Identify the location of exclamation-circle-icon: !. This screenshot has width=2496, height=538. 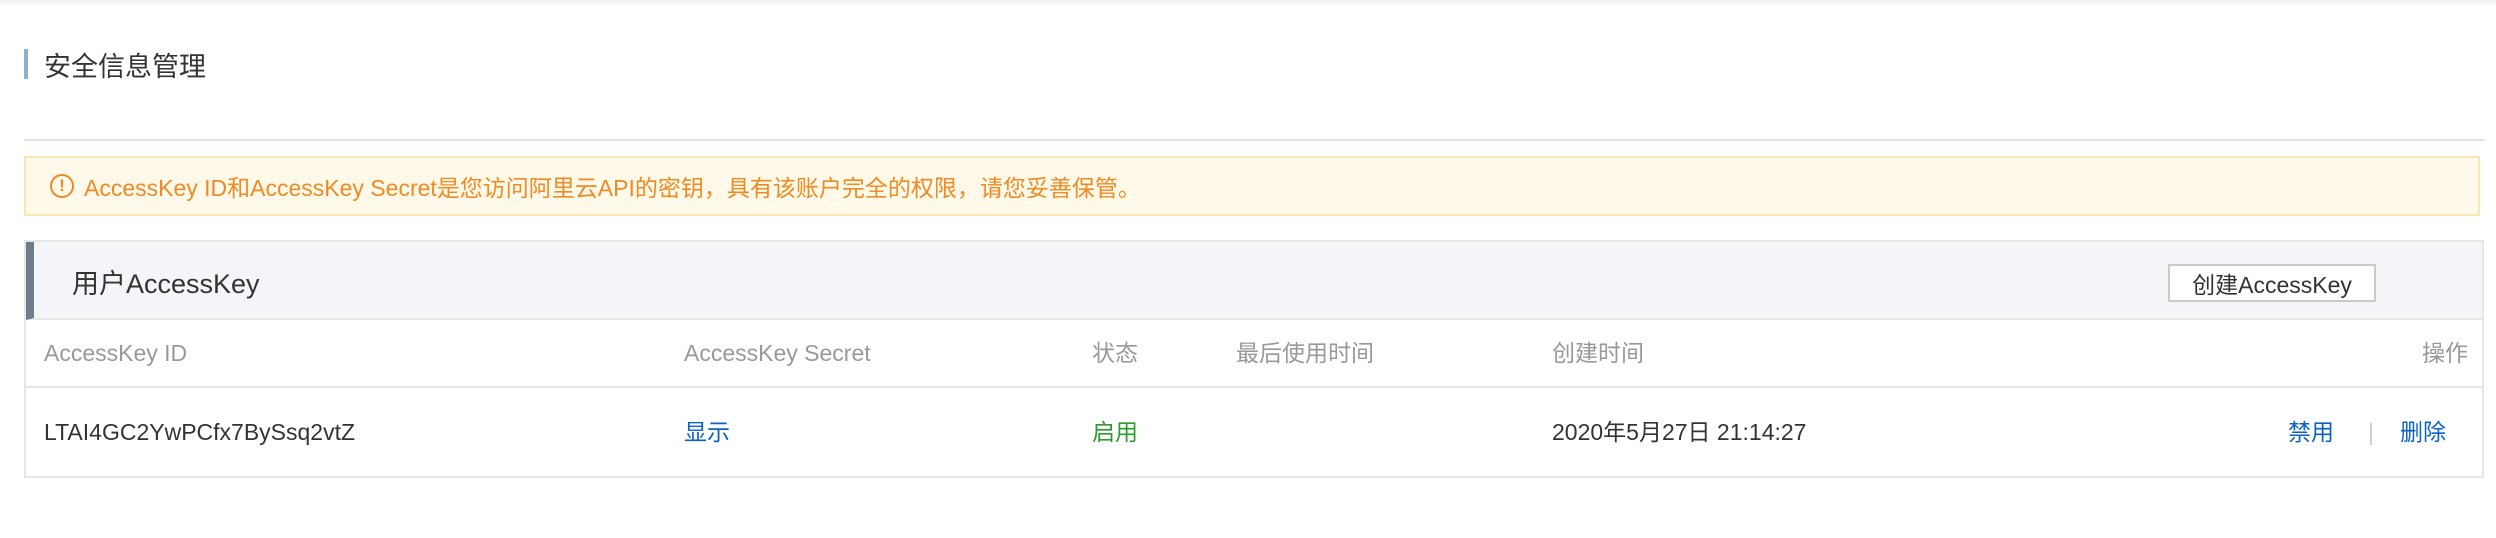
(62, 186).